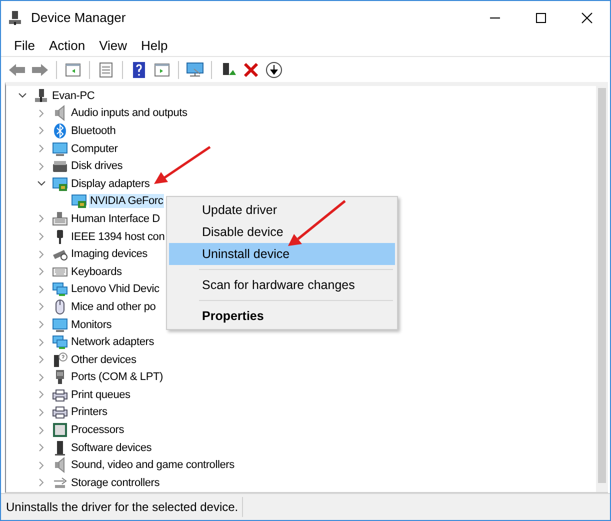  I want to click on tree-item: Mice and other po, so click(113, 307).